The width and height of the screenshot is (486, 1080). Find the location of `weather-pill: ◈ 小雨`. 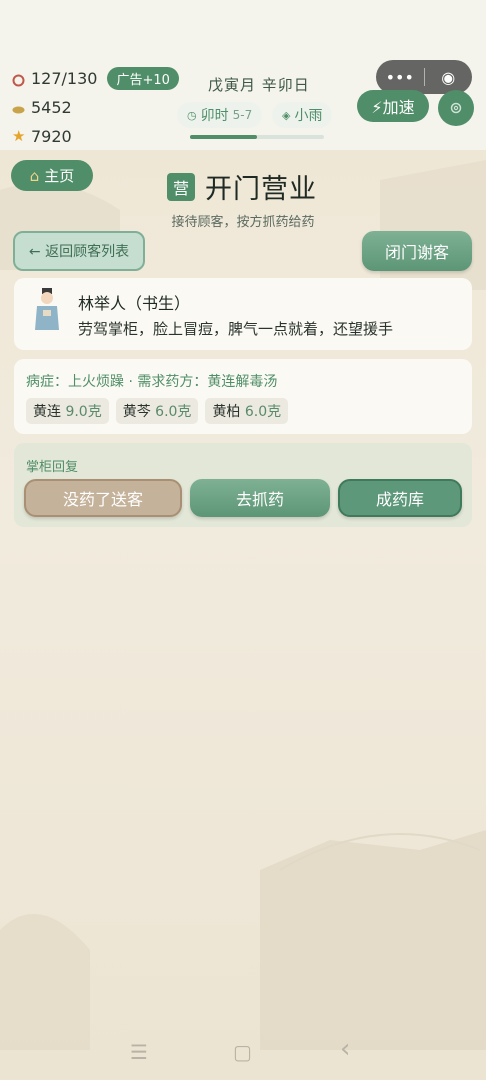

weather-pill: ◈ 小雨 is located at coordinates (302, 115).